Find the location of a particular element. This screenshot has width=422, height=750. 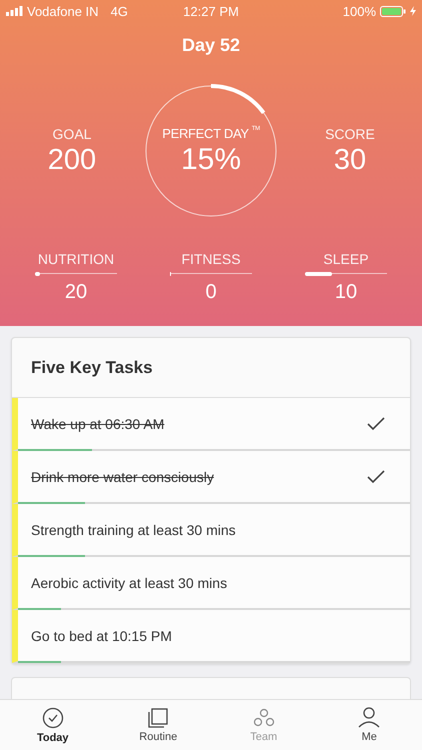

battery-percent: 100% is located at coordinates (359, 11).